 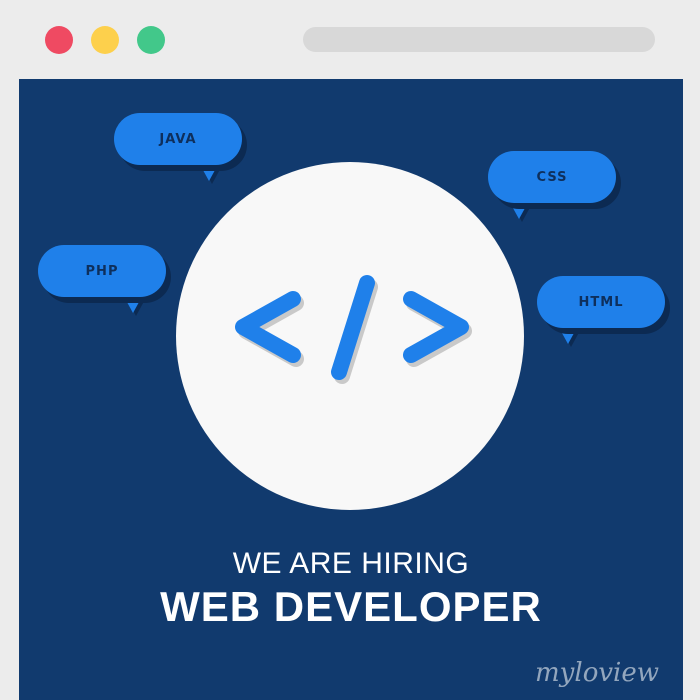 What do you see at coordinates (59, 40) in the screenshot?
I see `close-dot` at bounding box center [59, 40].